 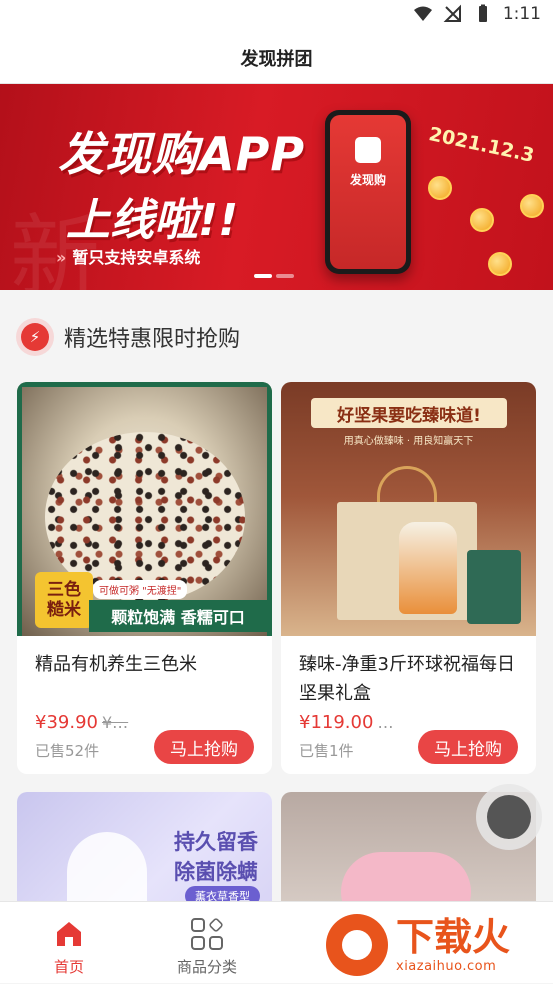 What do you see at coordinates (482, 13) in the screenshot?
I see `battery-icon` at bounding box center [482, 13].